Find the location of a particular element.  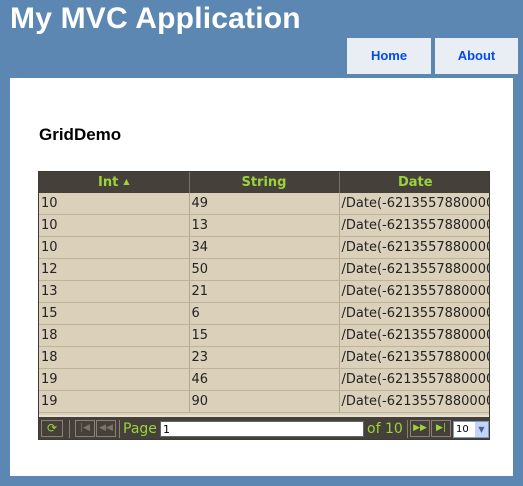

sort-ascending-icon: ▲ is located at coordinates (126, 181).